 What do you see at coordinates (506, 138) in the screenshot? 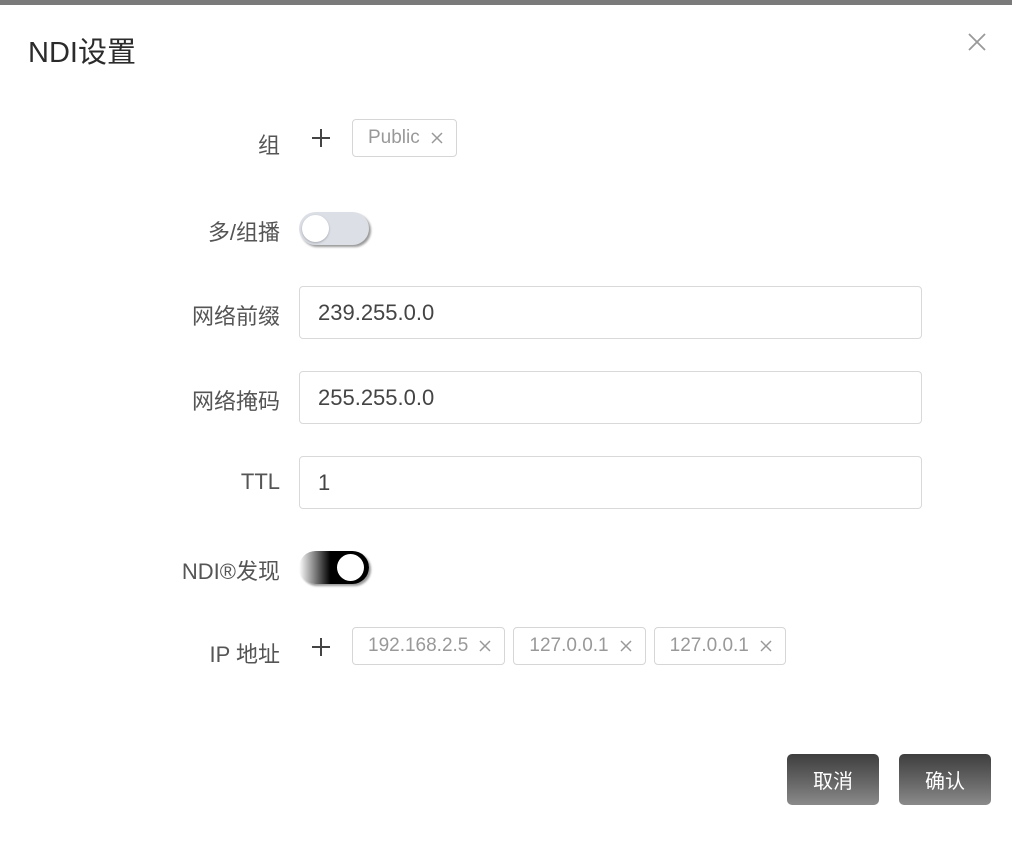
I see `group-row: 组 Public` at bounding box center [506, 138].